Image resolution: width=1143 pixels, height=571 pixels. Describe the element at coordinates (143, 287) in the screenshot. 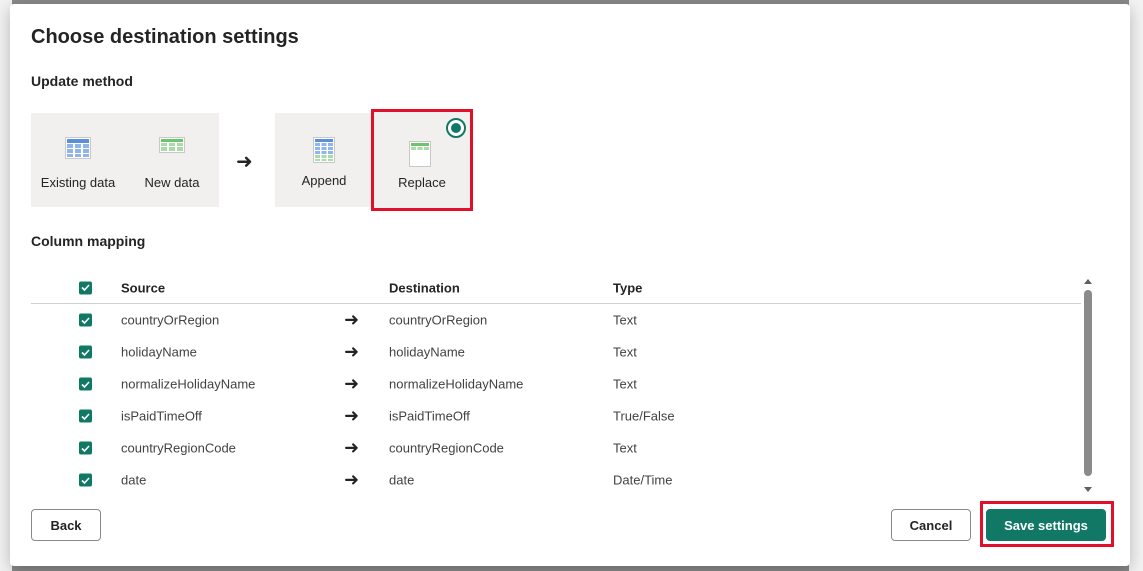

I see `source-column-header: Source` at that location.